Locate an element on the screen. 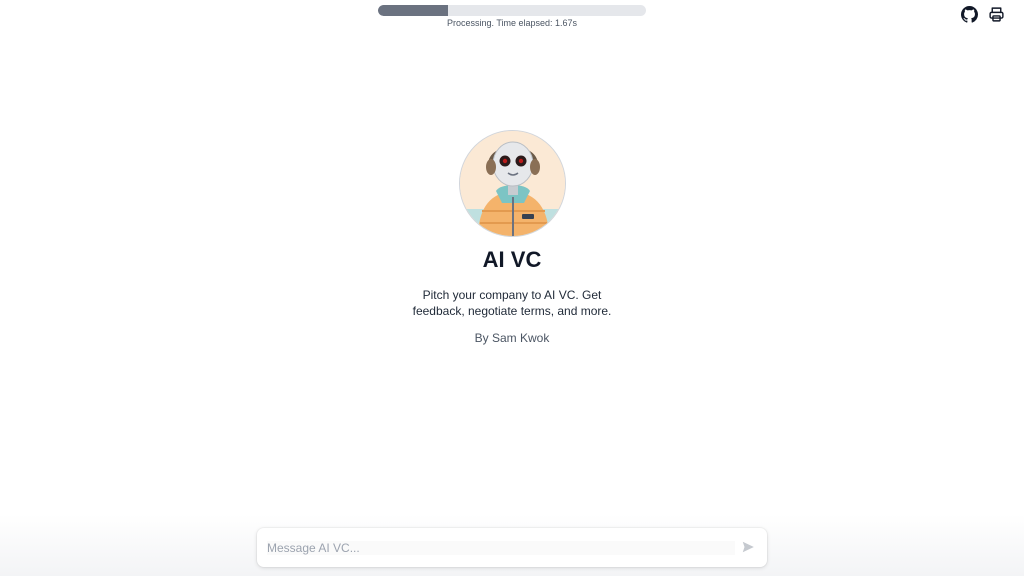 The image size is (1024, 576). robot-avatar-image is located at coordinates (512, 183).